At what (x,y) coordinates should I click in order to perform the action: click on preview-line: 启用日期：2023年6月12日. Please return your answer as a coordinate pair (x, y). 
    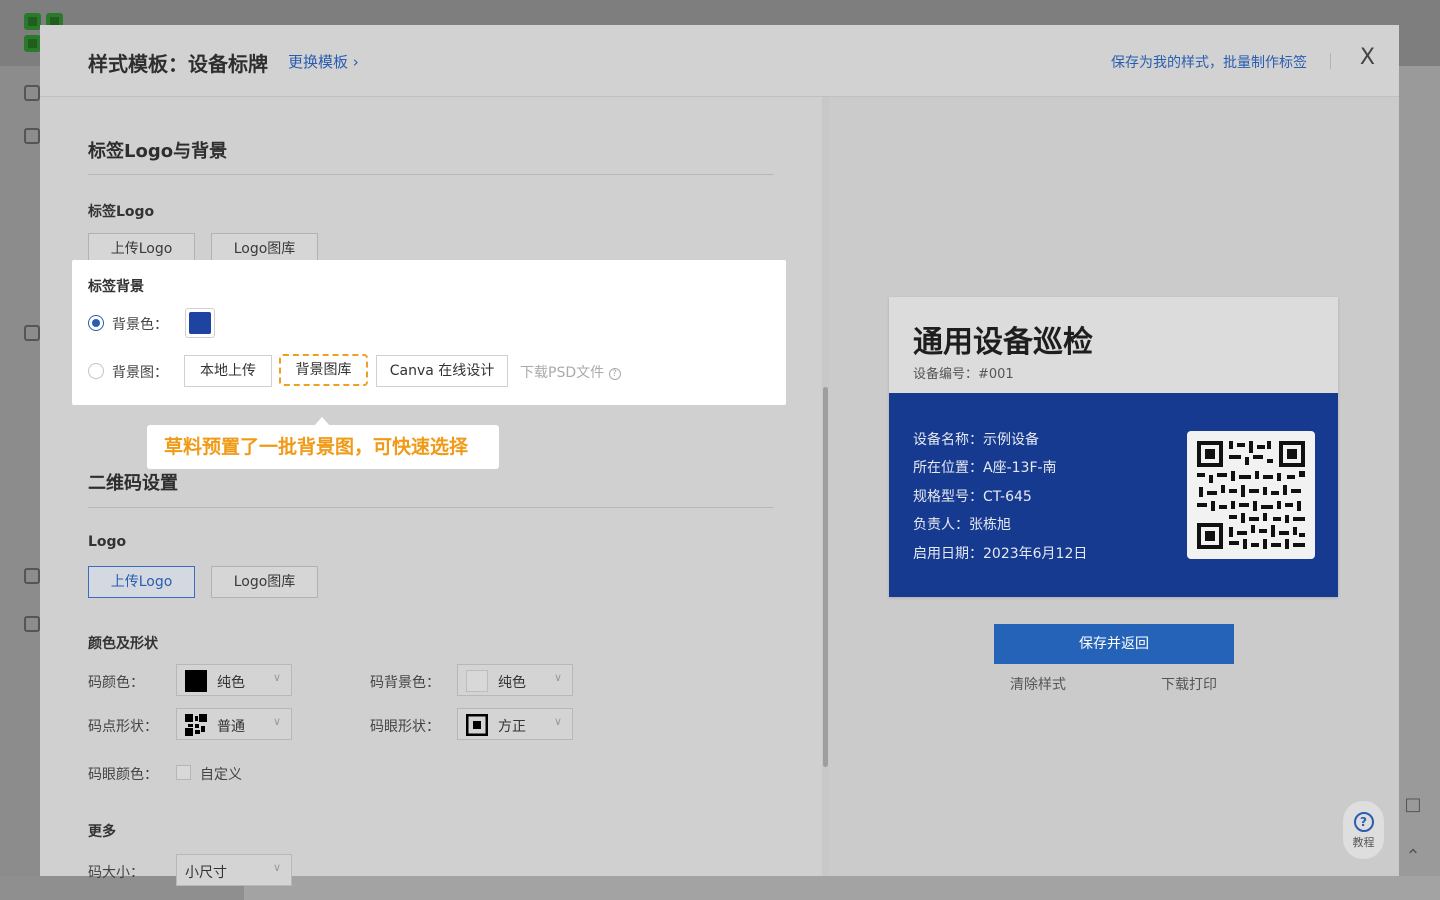
    Looking at the image, I should click on (1000, 554).